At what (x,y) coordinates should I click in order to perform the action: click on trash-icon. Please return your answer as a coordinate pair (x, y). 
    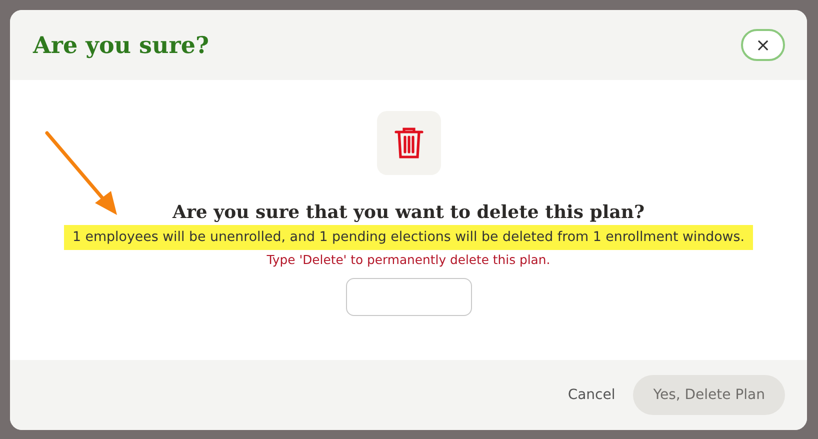
    Looking at the image, I should click on (408, 143).